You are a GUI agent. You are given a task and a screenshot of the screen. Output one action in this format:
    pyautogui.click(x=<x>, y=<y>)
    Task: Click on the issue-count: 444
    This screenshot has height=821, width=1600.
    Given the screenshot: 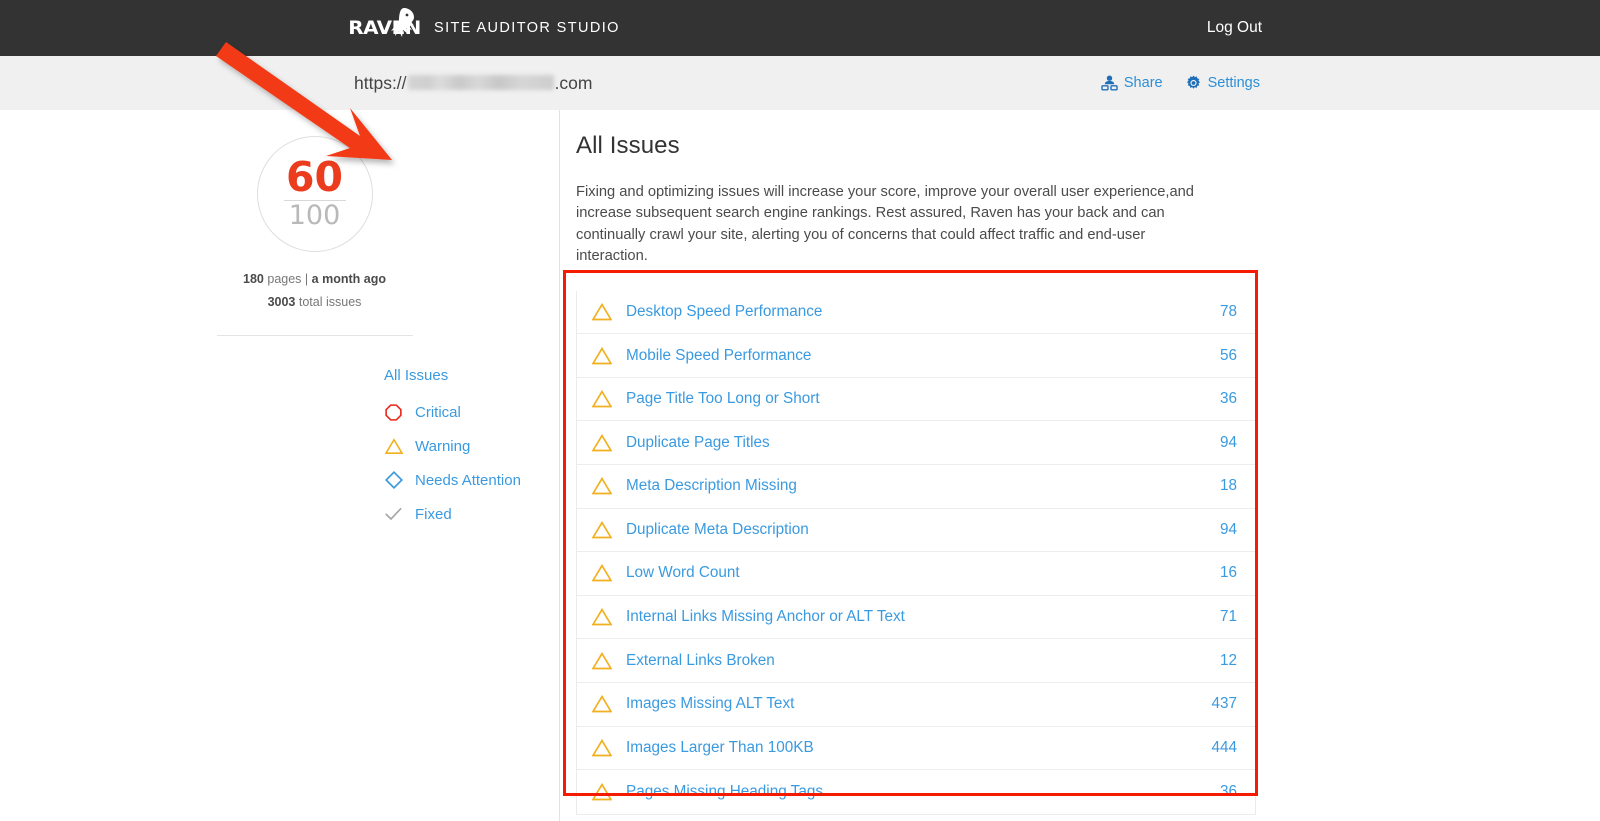 What is the action you would take?
    pyautogui.click(x=1224, y=747)
    